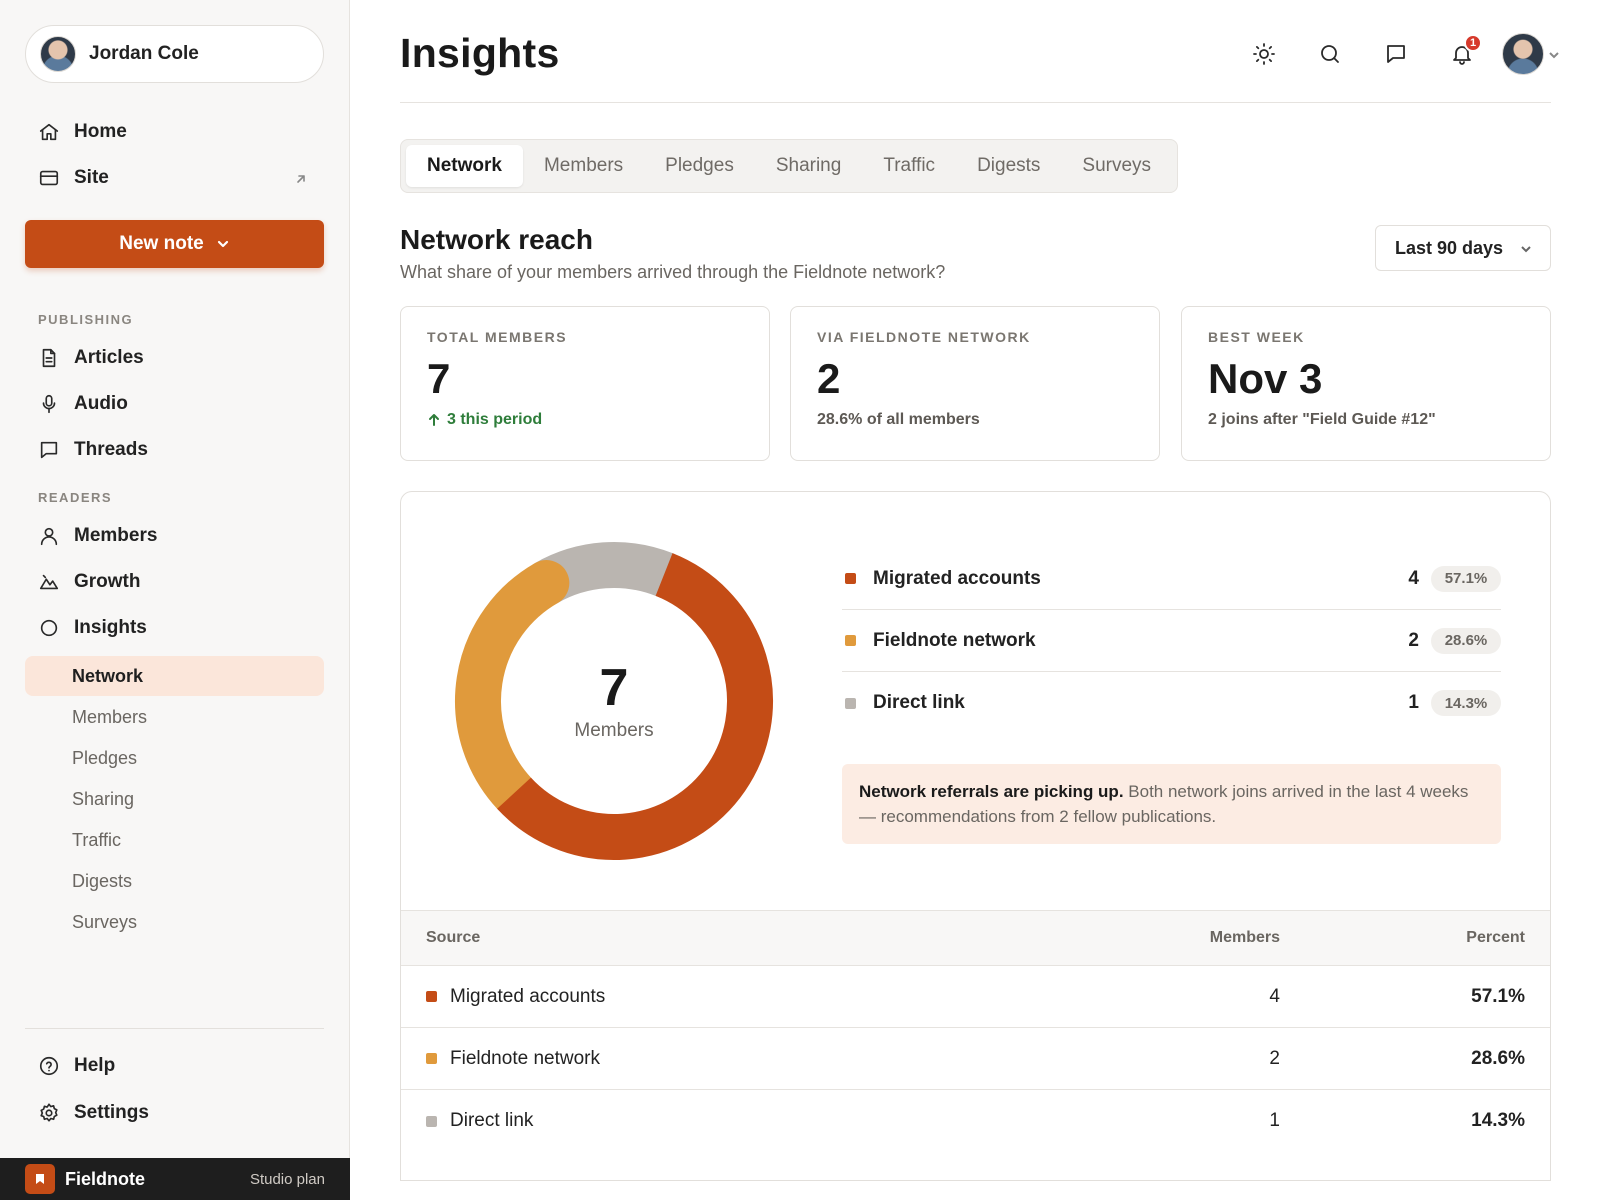 Image resolution: width=1600 pixels, height=1200 pixels. Describe the element at coordinates (174, 1113) in the screenshot. I see `sidebar-item-settings: Settings` at that location.